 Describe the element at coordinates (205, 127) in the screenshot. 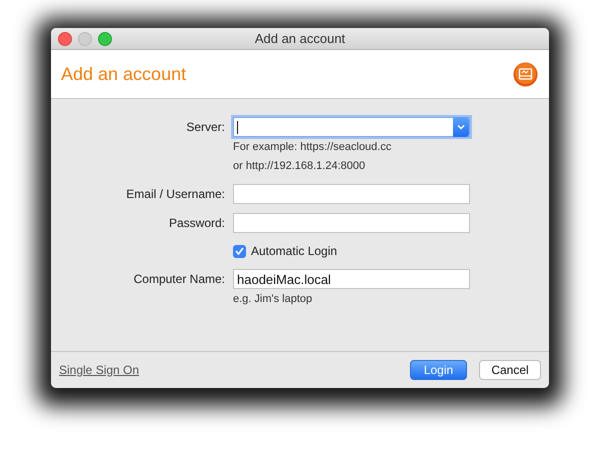

I see `field-label: Server:` at that location.